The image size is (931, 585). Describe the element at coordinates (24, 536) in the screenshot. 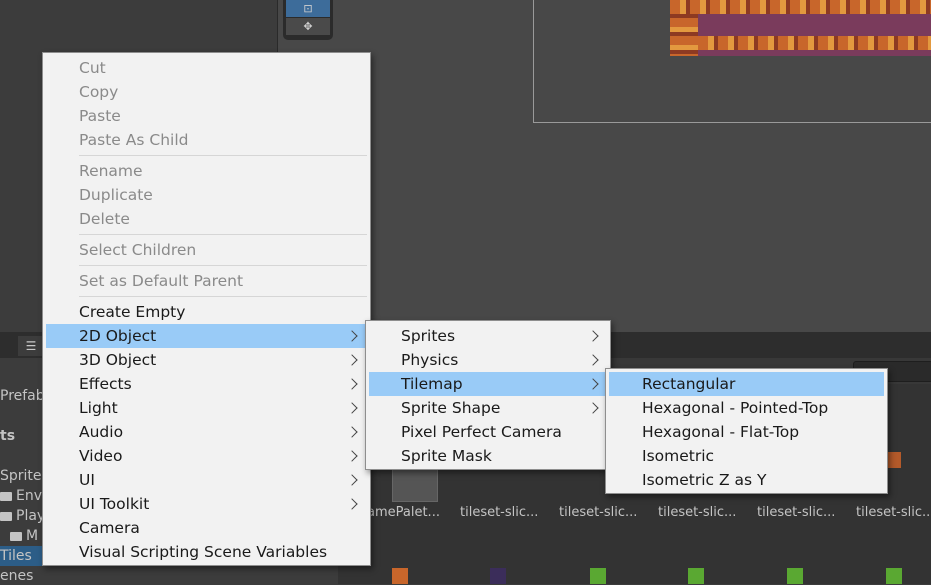

I see `project-item-m: M` at that location.